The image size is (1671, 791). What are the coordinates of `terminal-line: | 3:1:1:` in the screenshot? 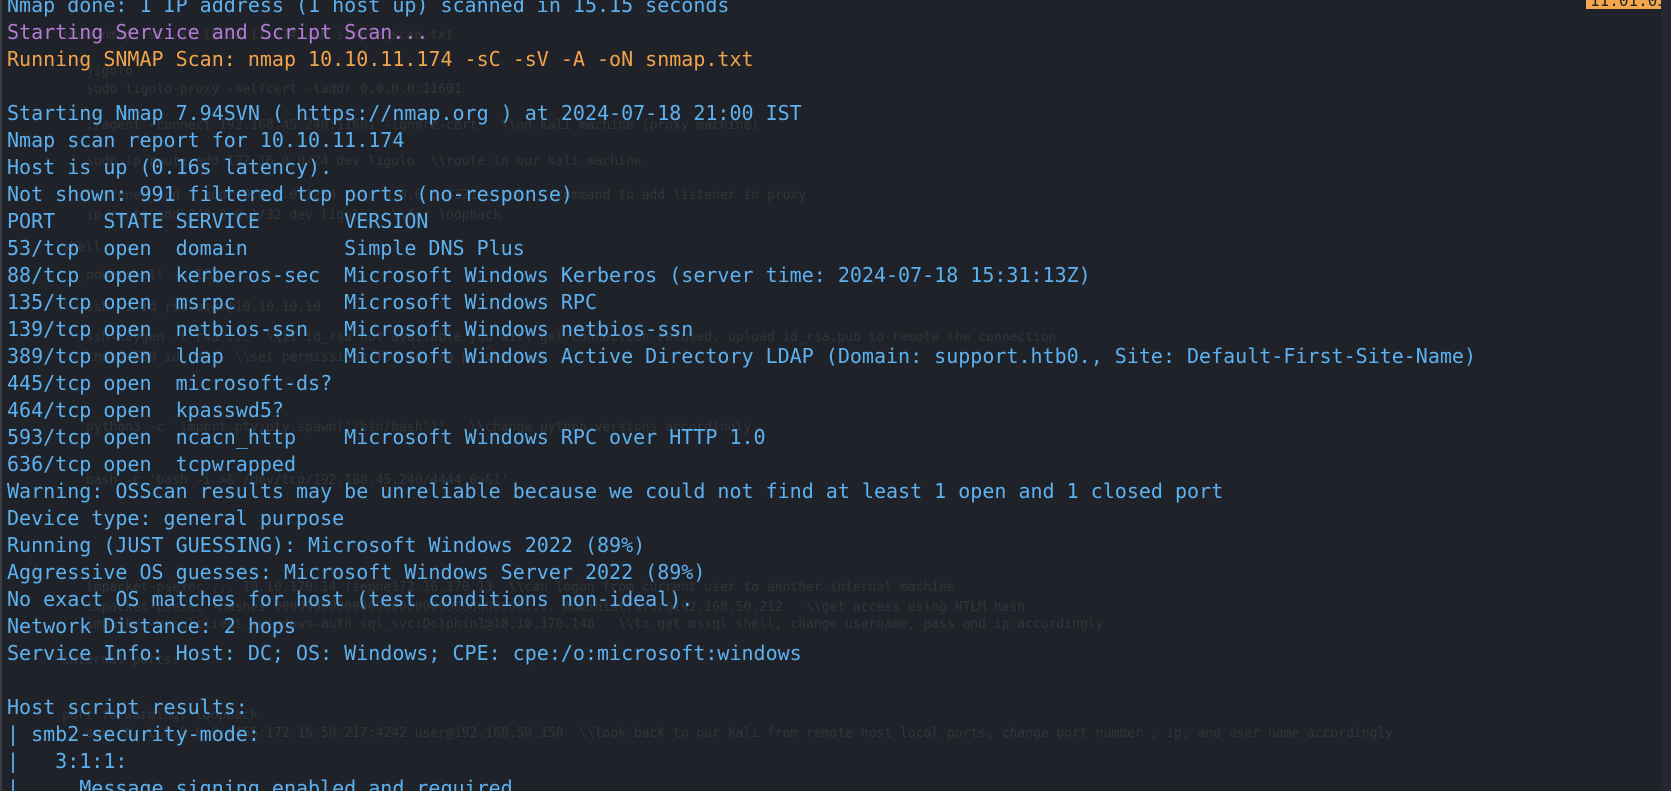 It's located at (67, 761).